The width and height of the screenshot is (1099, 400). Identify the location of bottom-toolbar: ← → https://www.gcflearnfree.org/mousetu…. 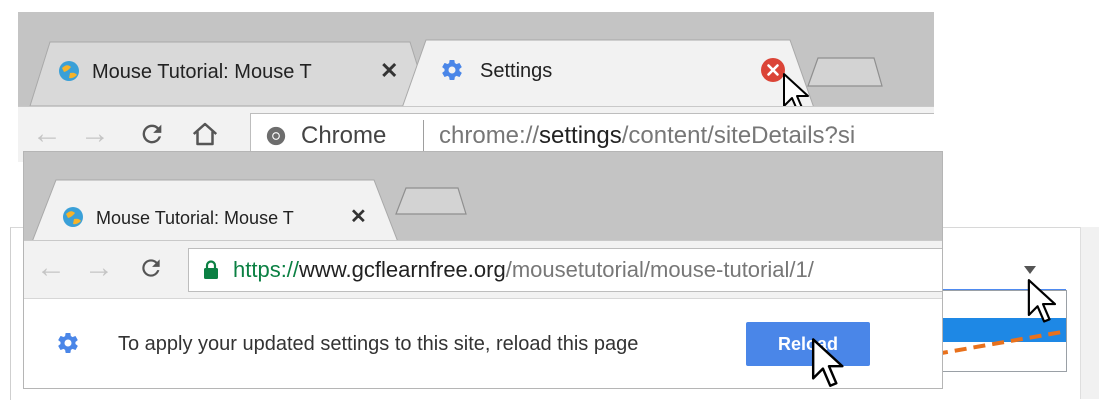
(483, 269).